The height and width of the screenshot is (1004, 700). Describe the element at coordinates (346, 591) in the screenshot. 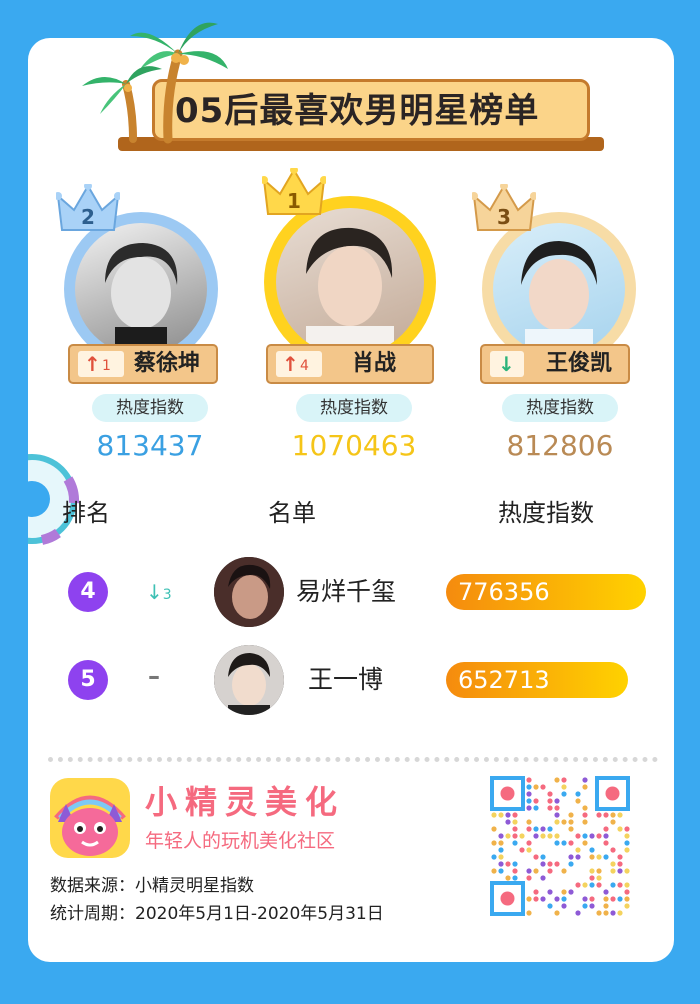

I see `celebrity-name: 易烊千玺` at that location.